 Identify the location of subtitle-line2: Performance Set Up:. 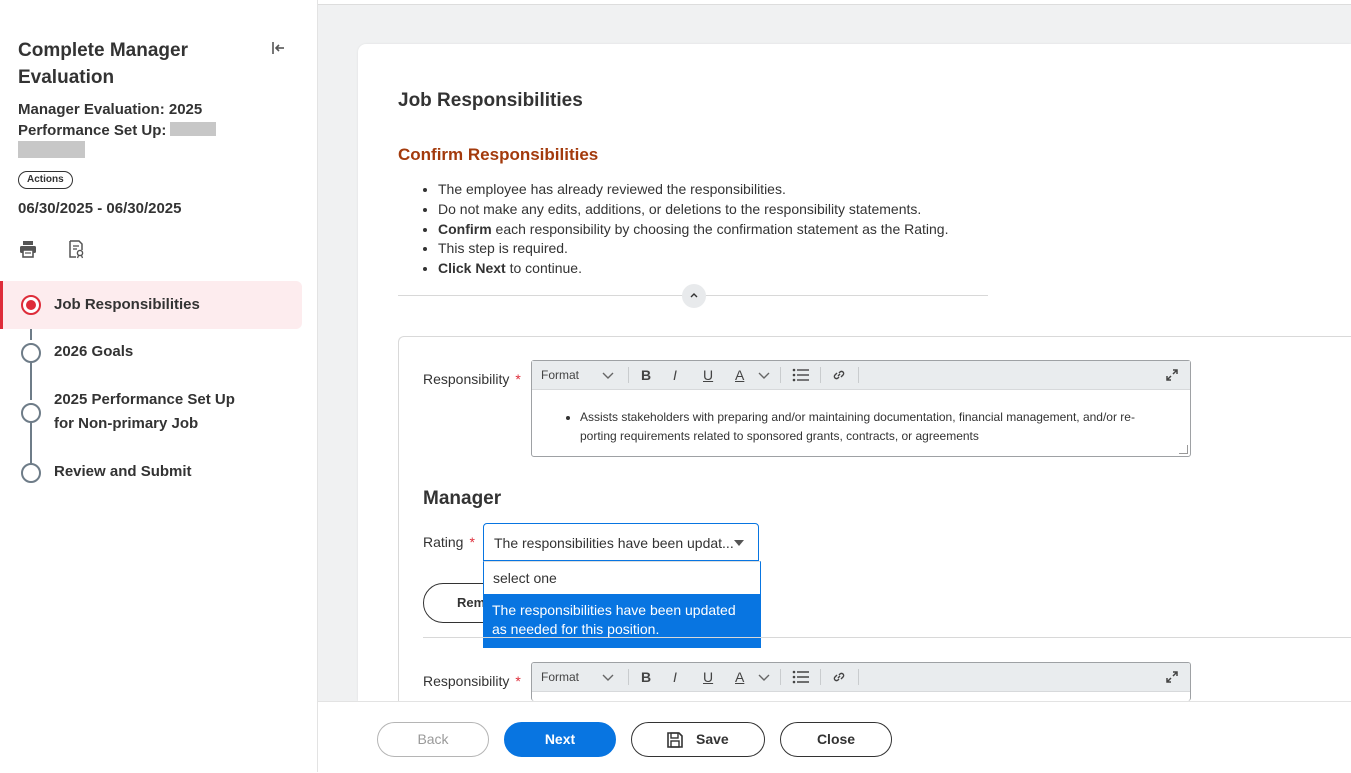
(92, 130).